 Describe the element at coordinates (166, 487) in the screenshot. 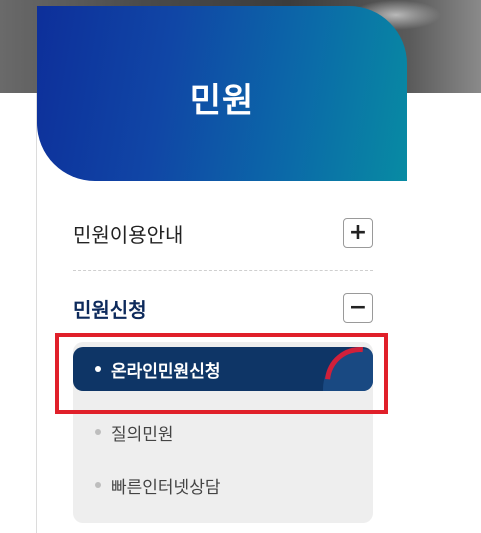

I see `submenu-item-label: 빠른인터넷상담` at that location.